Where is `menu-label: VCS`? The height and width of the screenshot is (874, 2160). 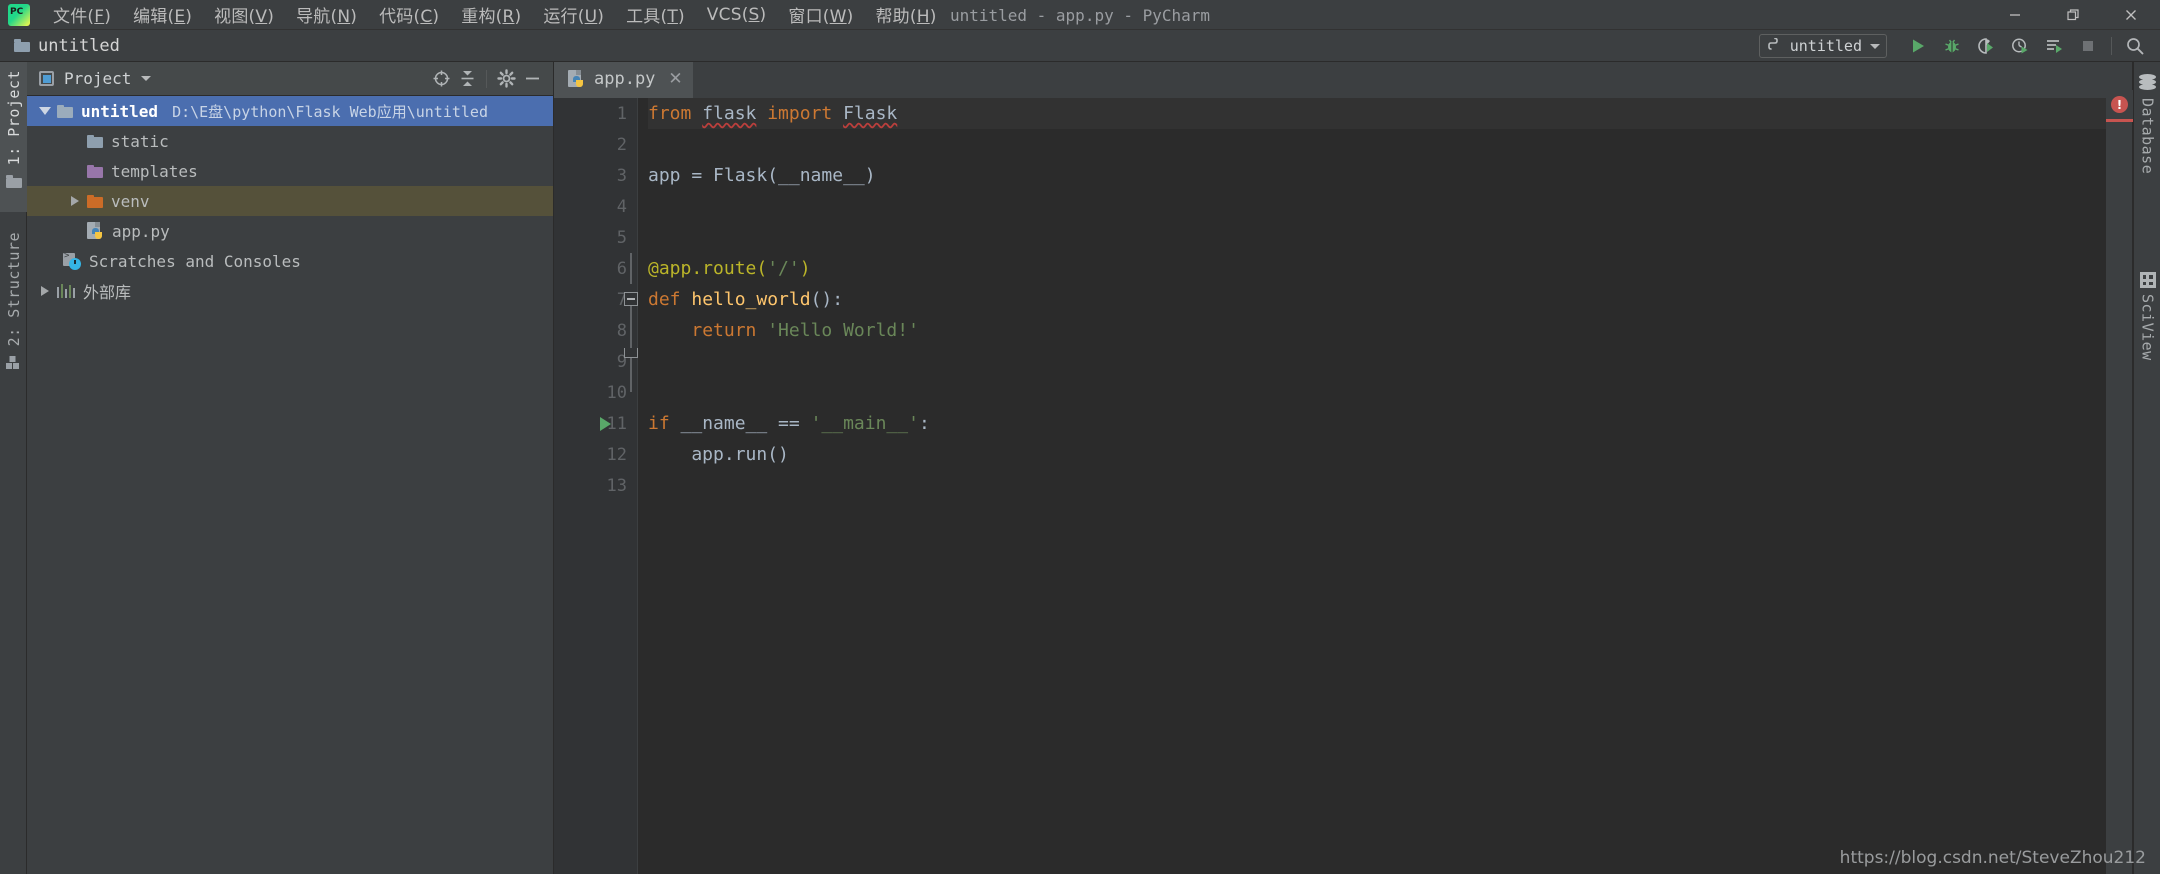
menu-label: VCS is located at coordinates (724, 14).